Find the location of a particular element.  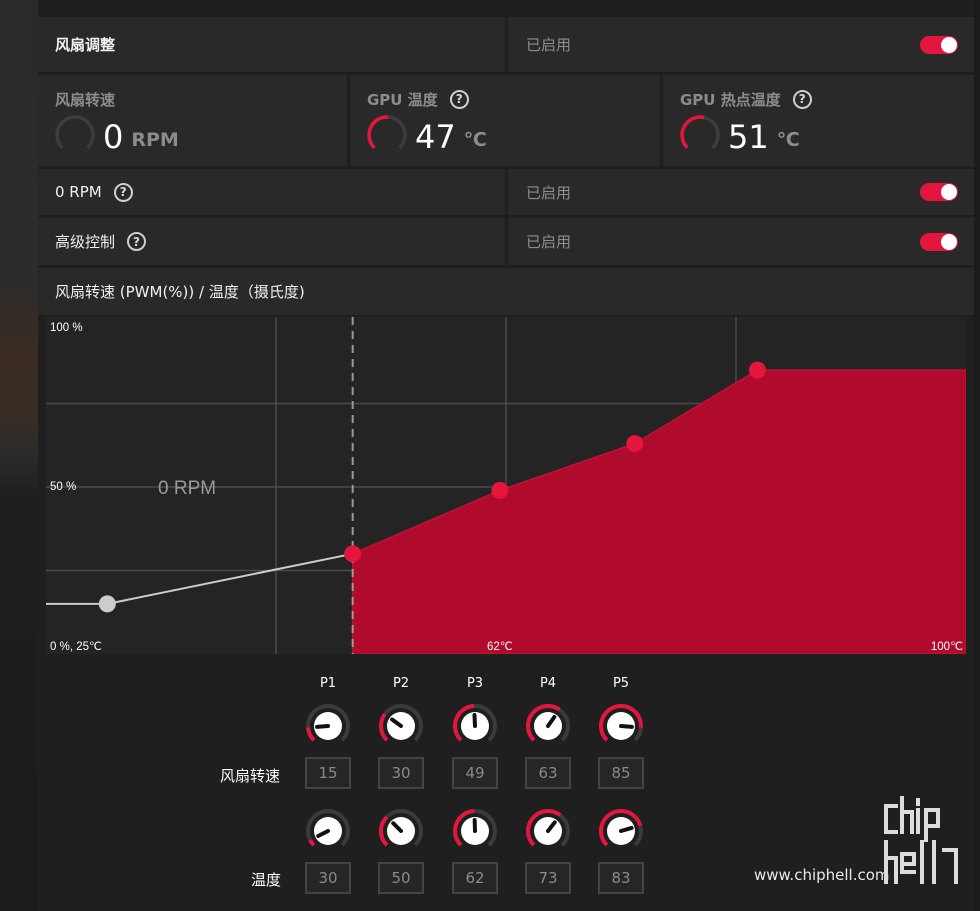

fan-speed-input-p2: 30 is located at coordinates (401, 773).